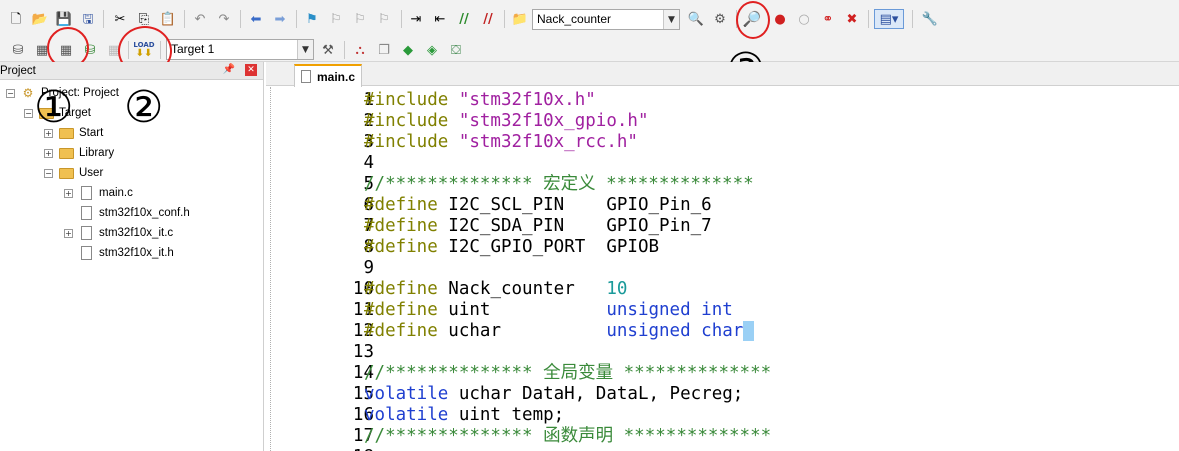 Image resolution: width=1179 pixels, height=451 pixels. What do you see at coordinates (722, 100) in the screenshot?
I see `code-line: 1 #include "stm32f10x.h"` at bounding box center [722, 100].